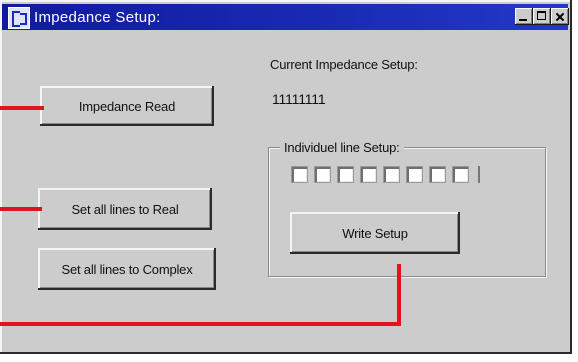 The width and height of the screenshot is (578, 362). What do you see at coordinates (21, 209) in the screenshot?
I see `callout-line-set-real` at bounding box center [21, 209].